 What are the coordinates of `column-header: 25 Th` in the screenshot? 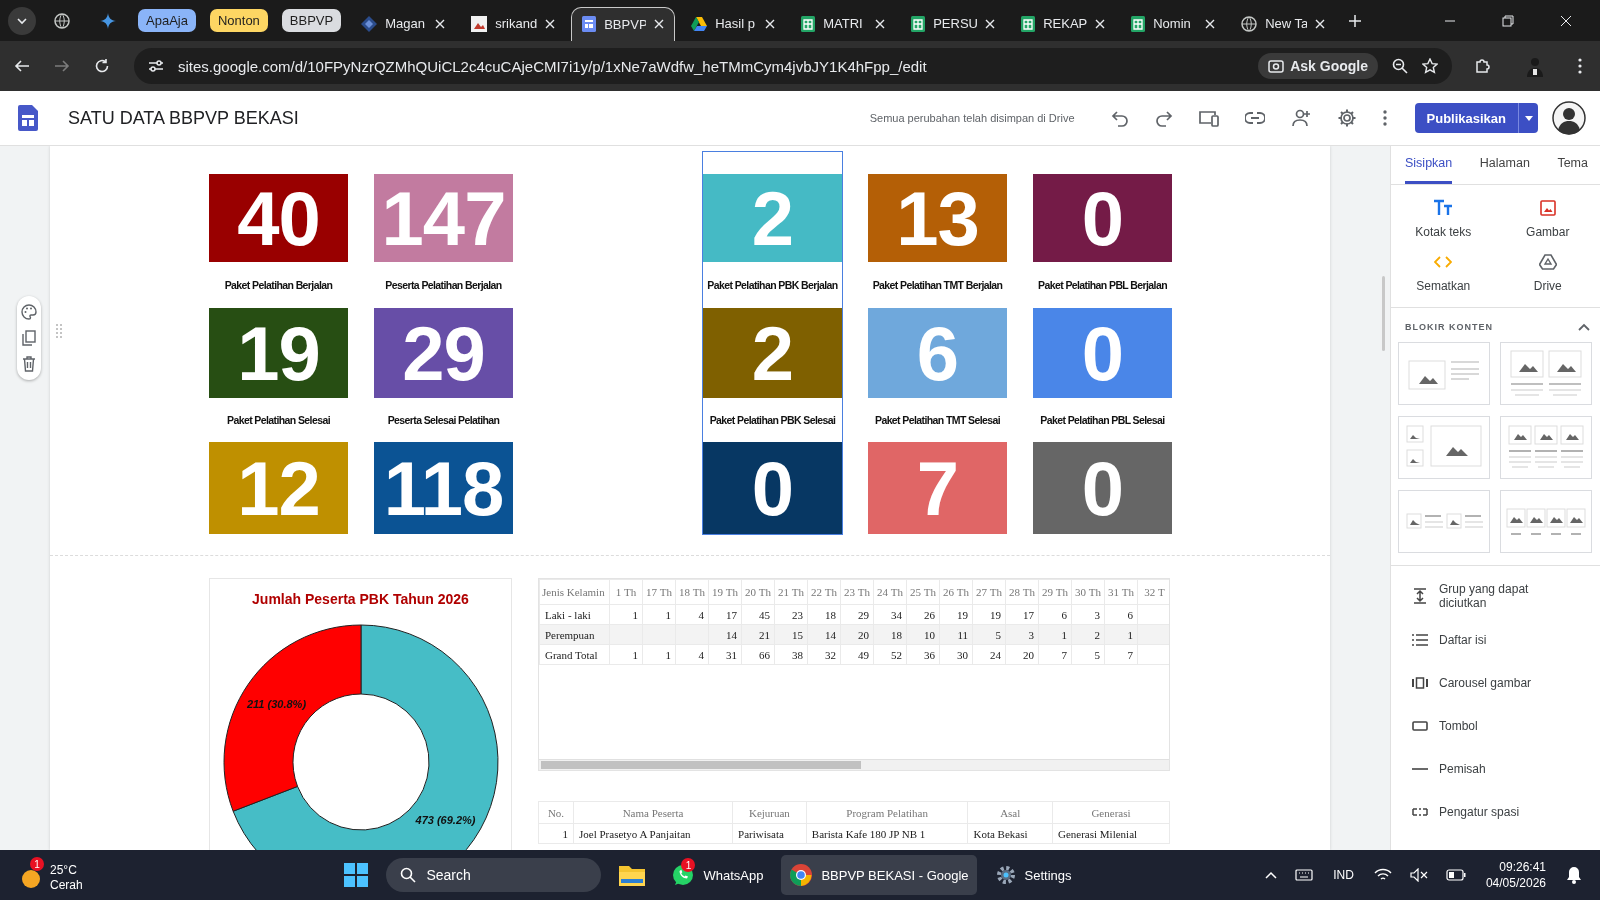 It's located at (923, 592).